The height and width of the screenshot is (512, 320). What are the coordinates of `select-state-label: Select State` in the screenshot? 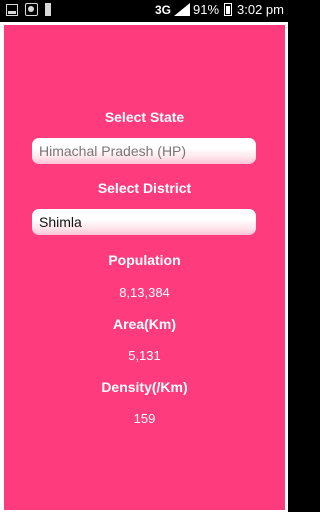 It's located at (144, 117).